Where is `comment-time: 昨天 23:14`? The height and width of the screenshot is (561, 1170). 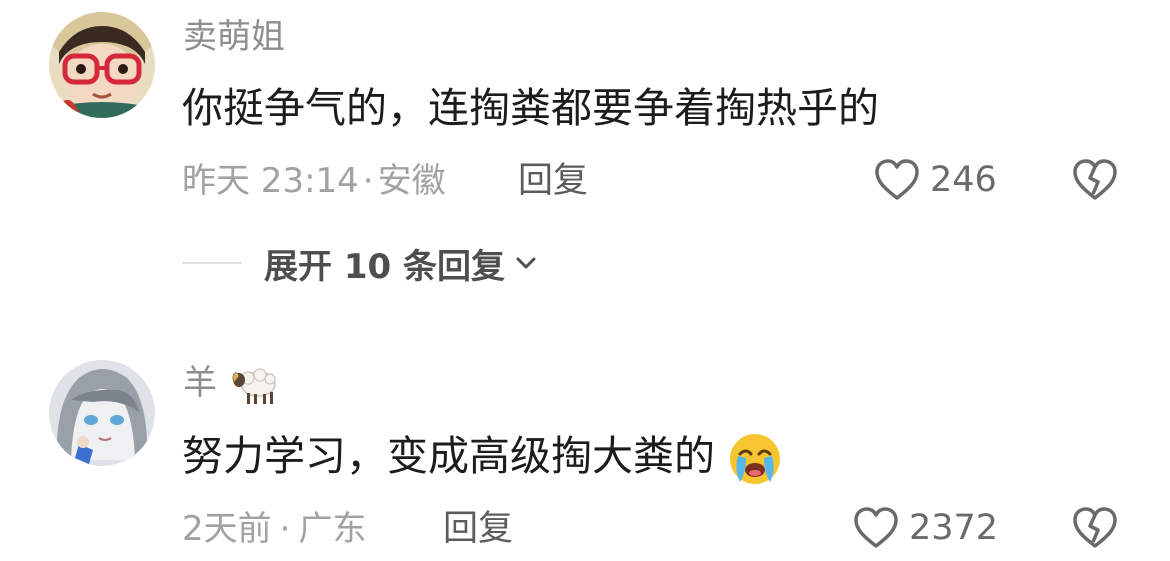
comment-time: 昨天 23:14 is located at coordinates (270, 181).